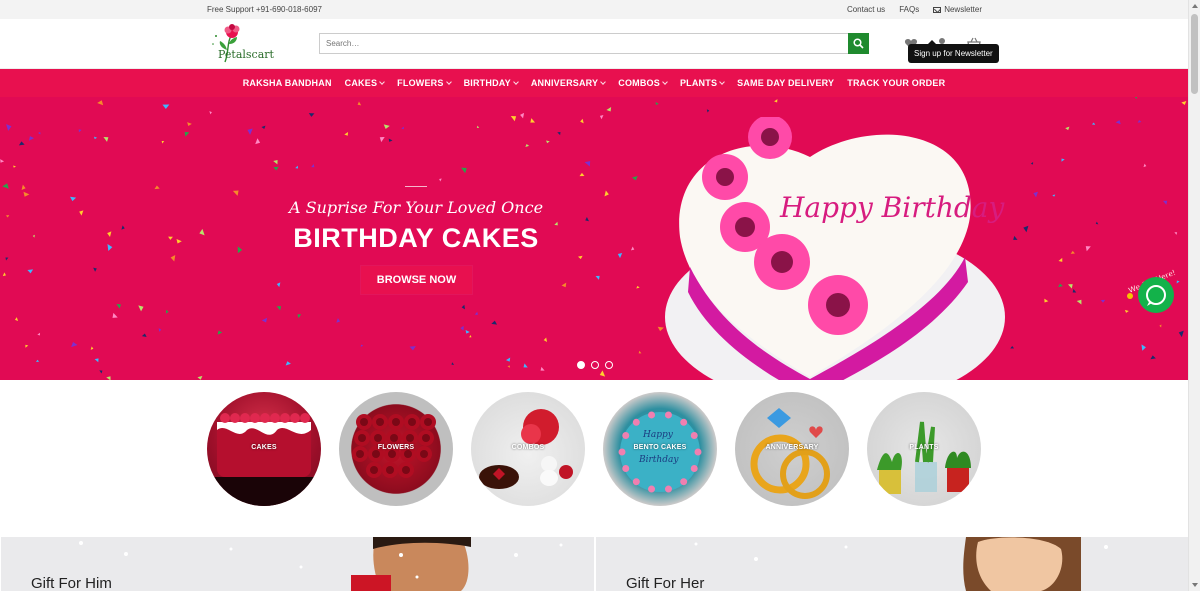 The image size is (1200, 591). Describe the element at coordinates (1195, 6) in the screenshot. I see `scroll-up-arrow` at that location.